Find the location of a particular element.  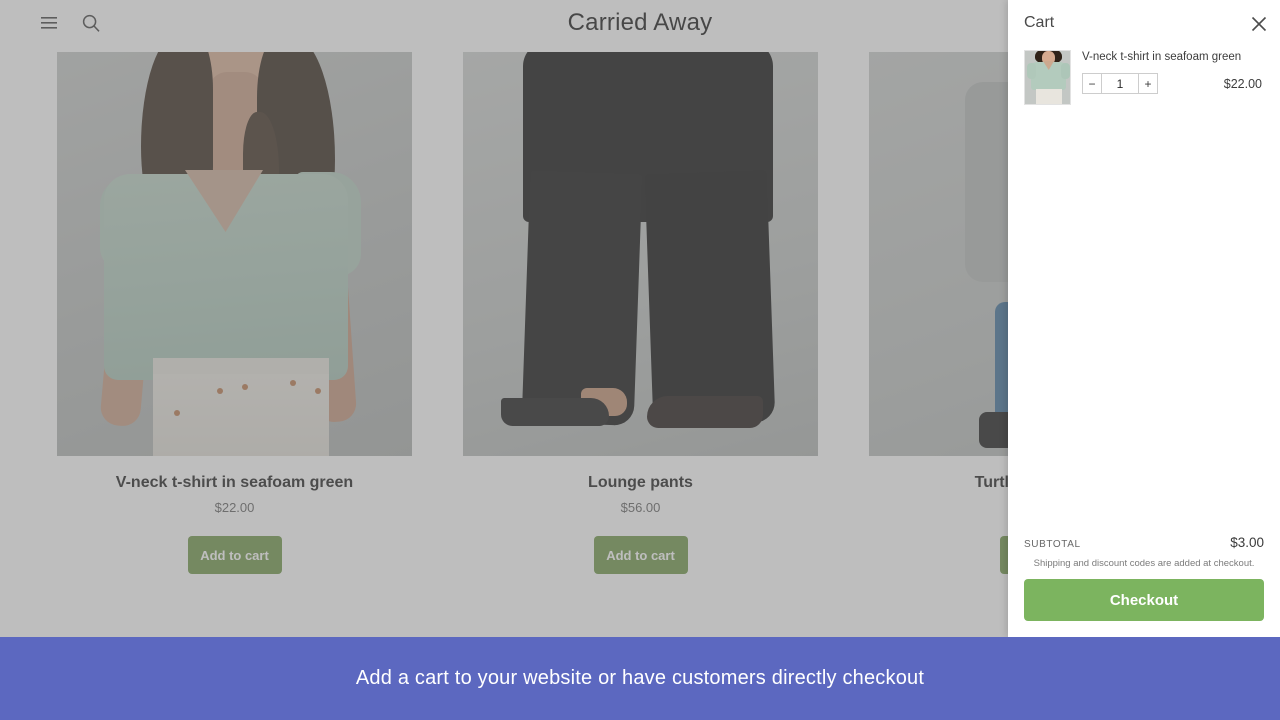

subtotal-row: SUBTOTAL $3.00 is located at coordinates (1144, 544).